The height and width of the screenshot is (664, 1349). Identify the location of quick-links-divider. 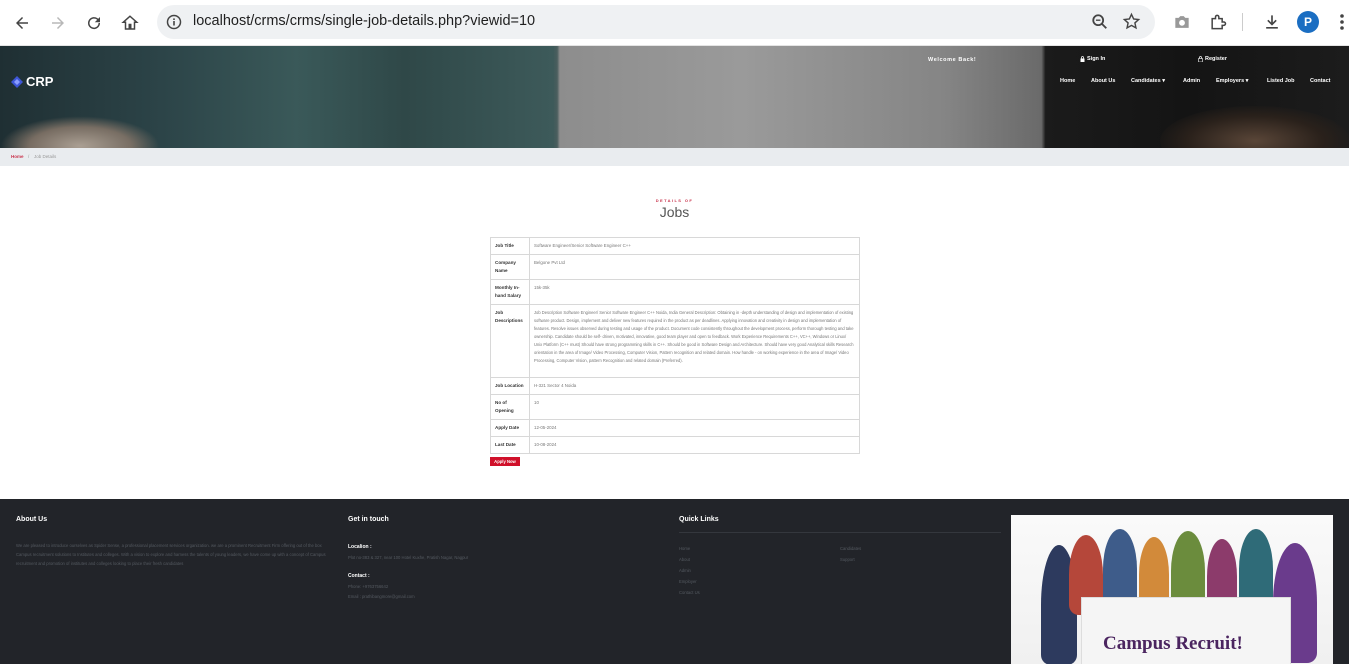
(840, 532).